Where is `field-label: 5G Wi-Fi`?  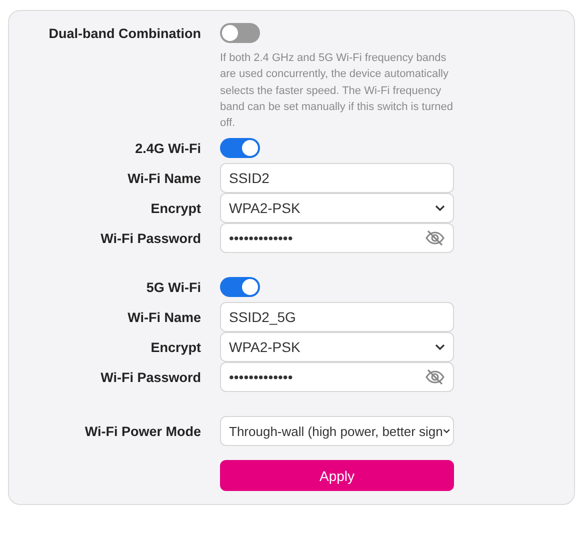 field-label: 5G Wi-Fi is located at coordinates (173, 287).